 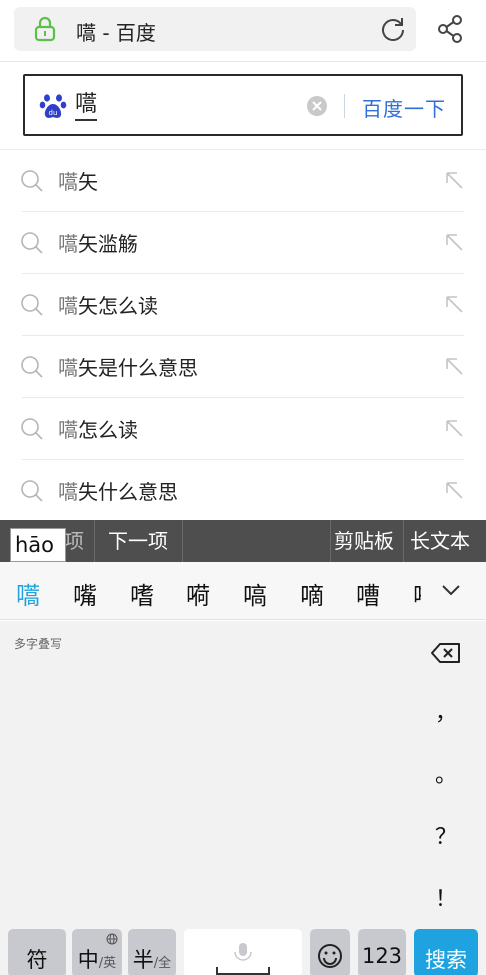 What do you see at coordinates (108, 430) in the screenshot?
I see `suggestion-rest: 怎么读` at bounding box center [108, 430].